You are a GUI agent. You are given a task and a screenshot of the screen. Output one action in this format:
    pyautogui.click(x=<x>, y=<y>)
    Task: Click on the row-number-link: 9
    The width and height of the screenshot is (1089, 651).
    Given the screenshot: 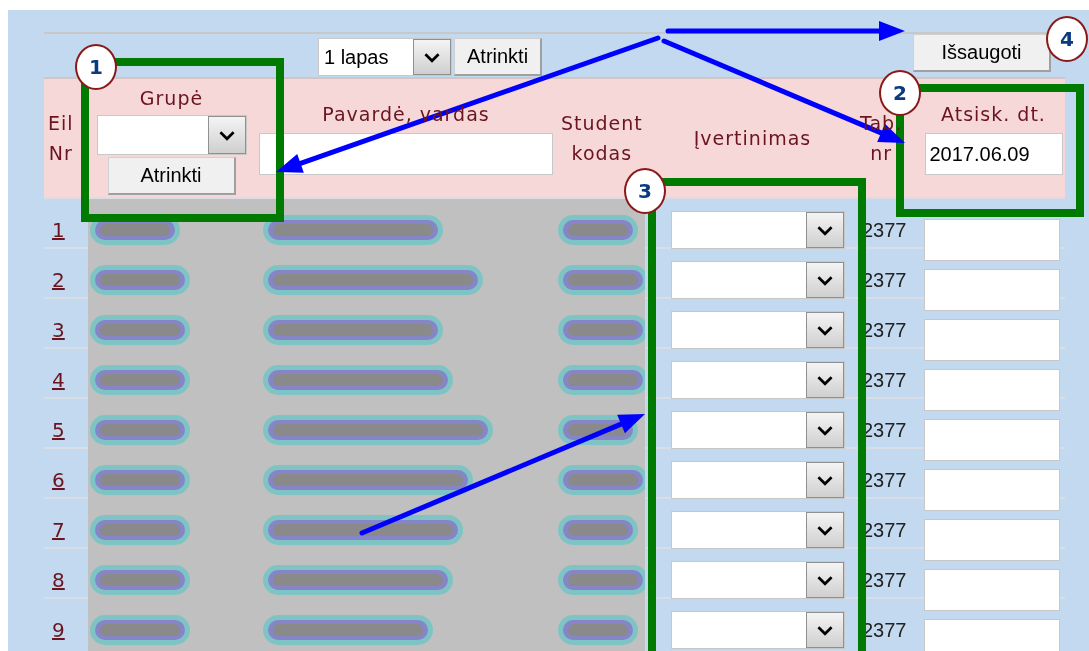 What is the action you would take?
    pyautogui.click(x=56, y=630)
    